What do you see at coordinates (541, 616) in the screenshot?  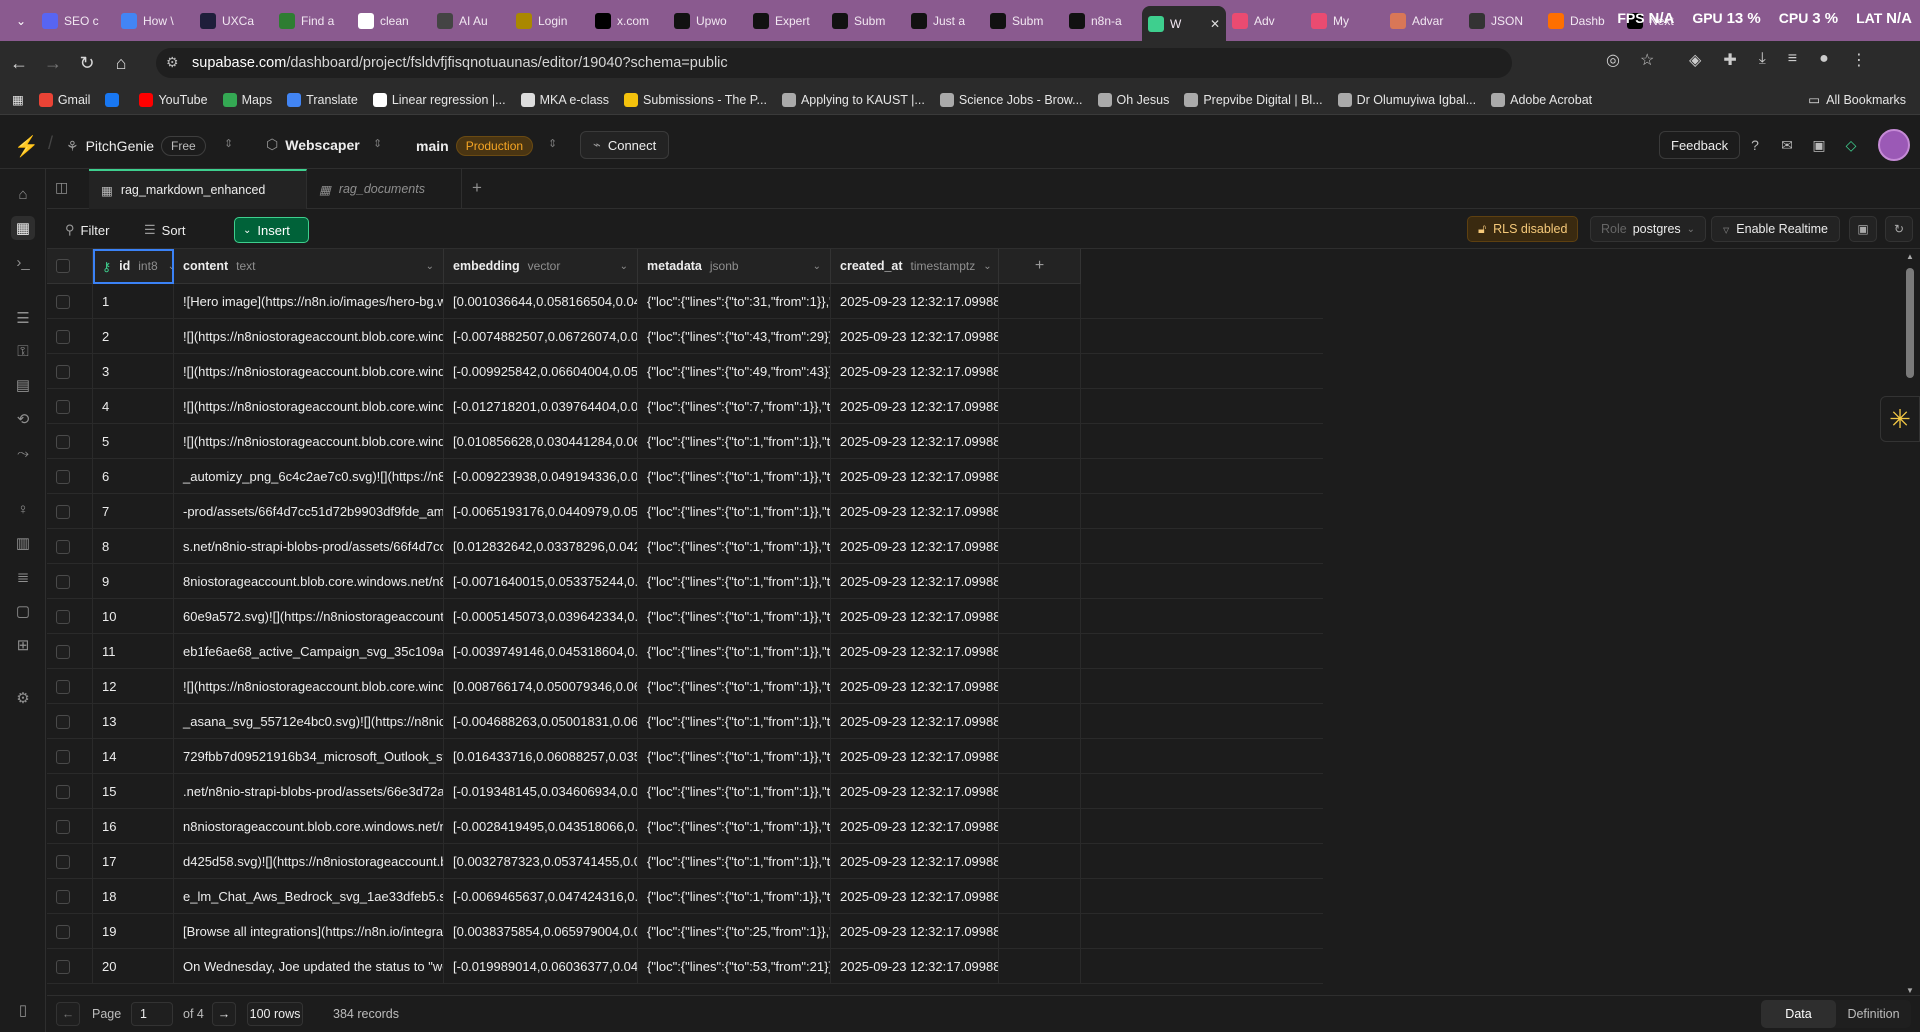 I see `cell-embedding: [-0.0005145073,0.039642334,0.048400` at bounding box center [541, 616].